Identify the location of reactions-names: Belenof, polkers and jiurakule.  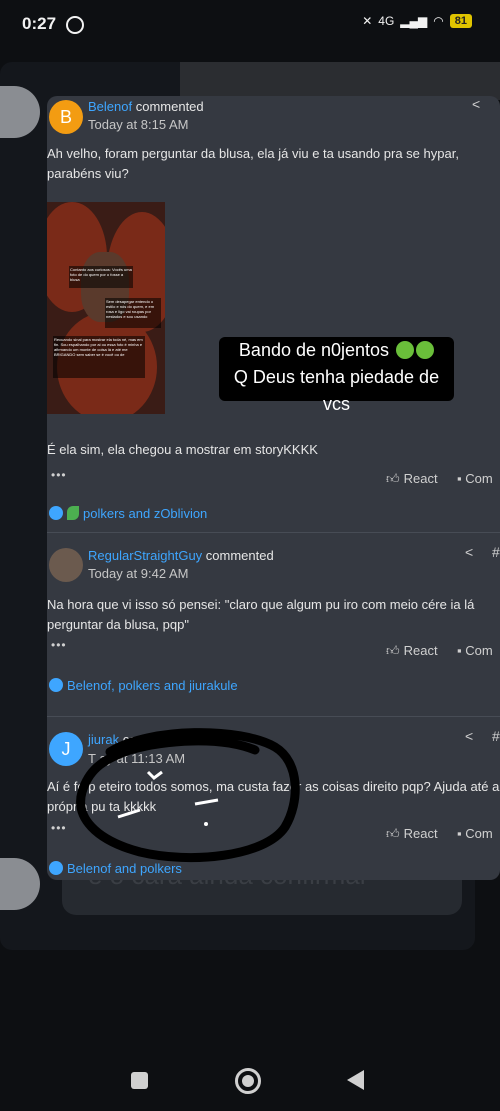
(152, 685).